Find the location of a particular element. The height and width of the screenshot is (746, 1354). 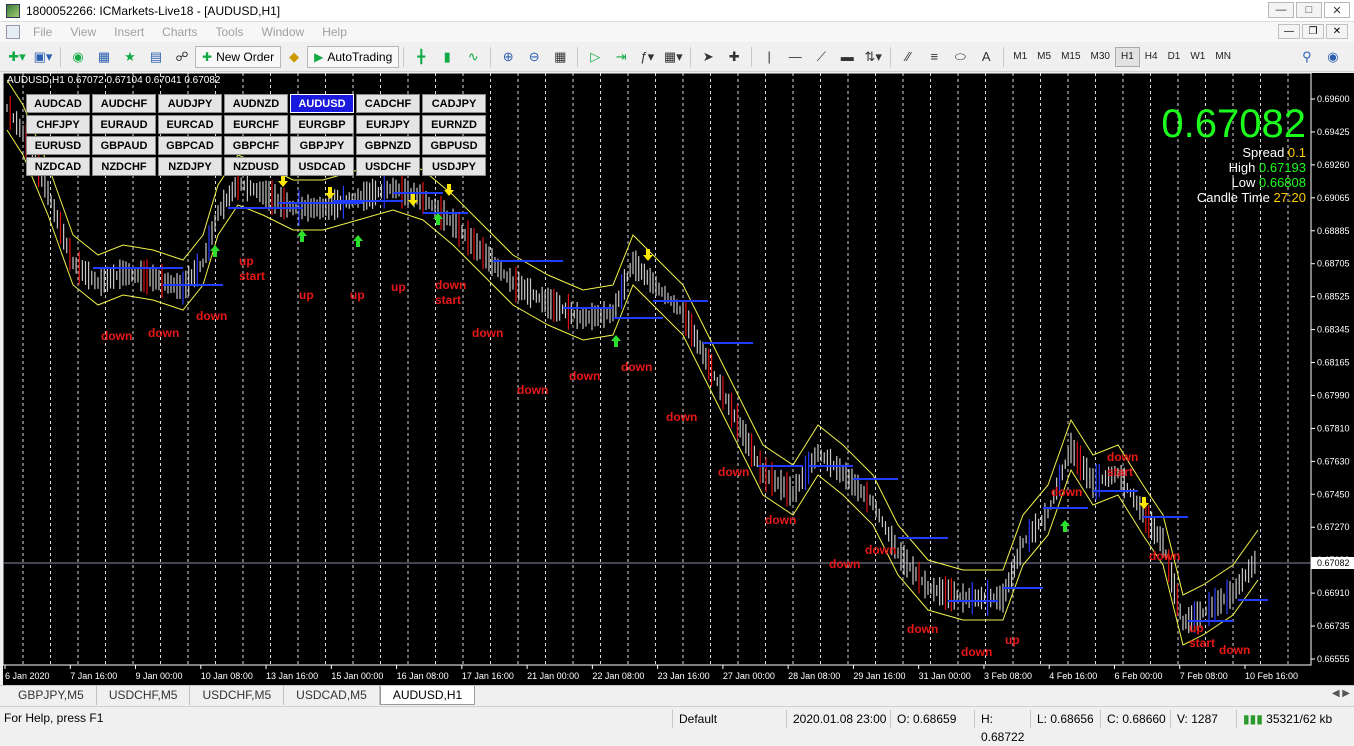

menu-window: Window is located at coordinates (283, 32).